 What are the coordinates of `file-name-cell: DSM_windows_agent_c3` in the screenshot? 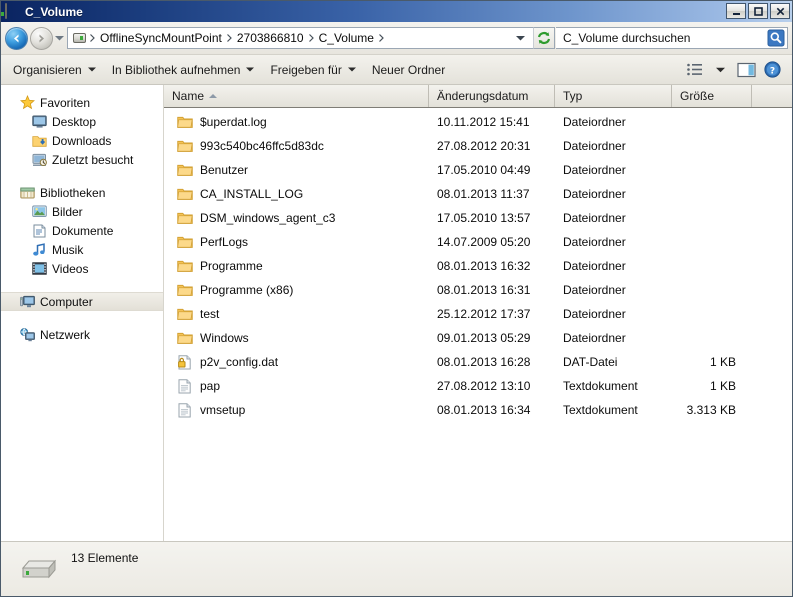 It's located at (296, 218).